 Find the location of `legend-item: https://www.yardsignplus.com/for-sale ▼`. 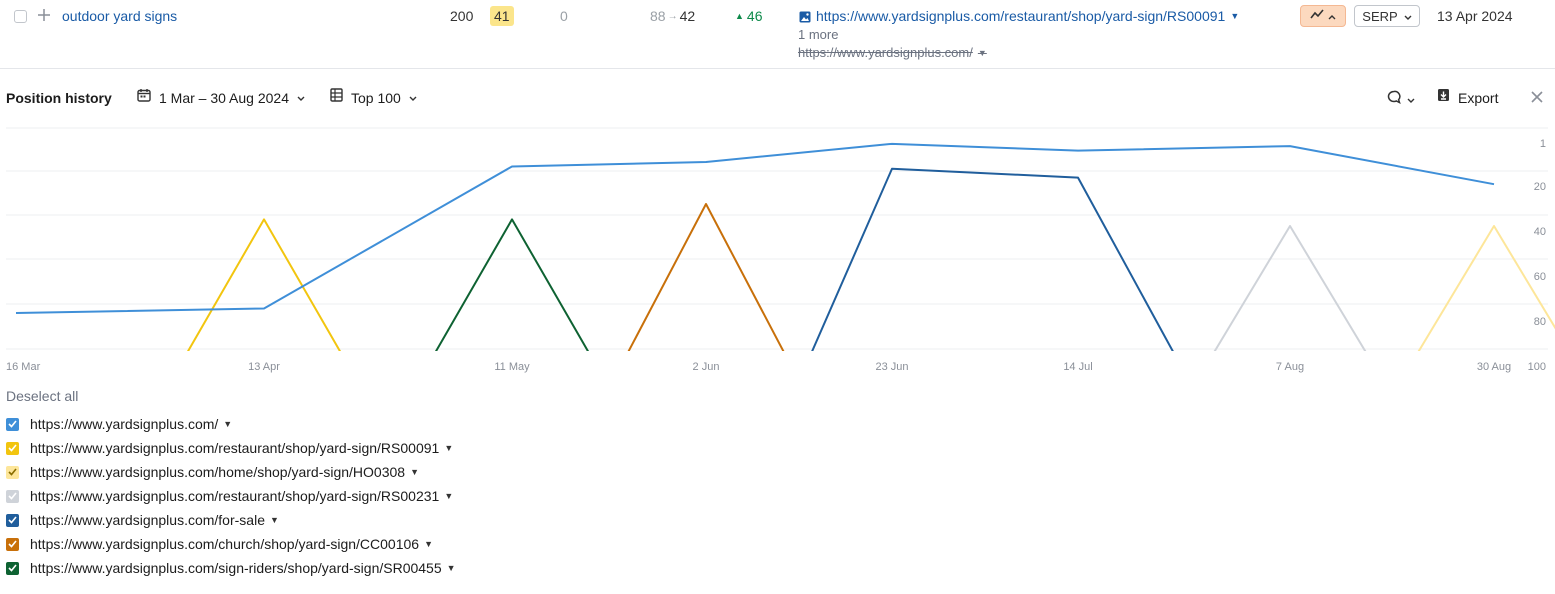

legend-item: https://www.yardsignplus.com/for-sale ▼ is located at coordinates (142, 520).